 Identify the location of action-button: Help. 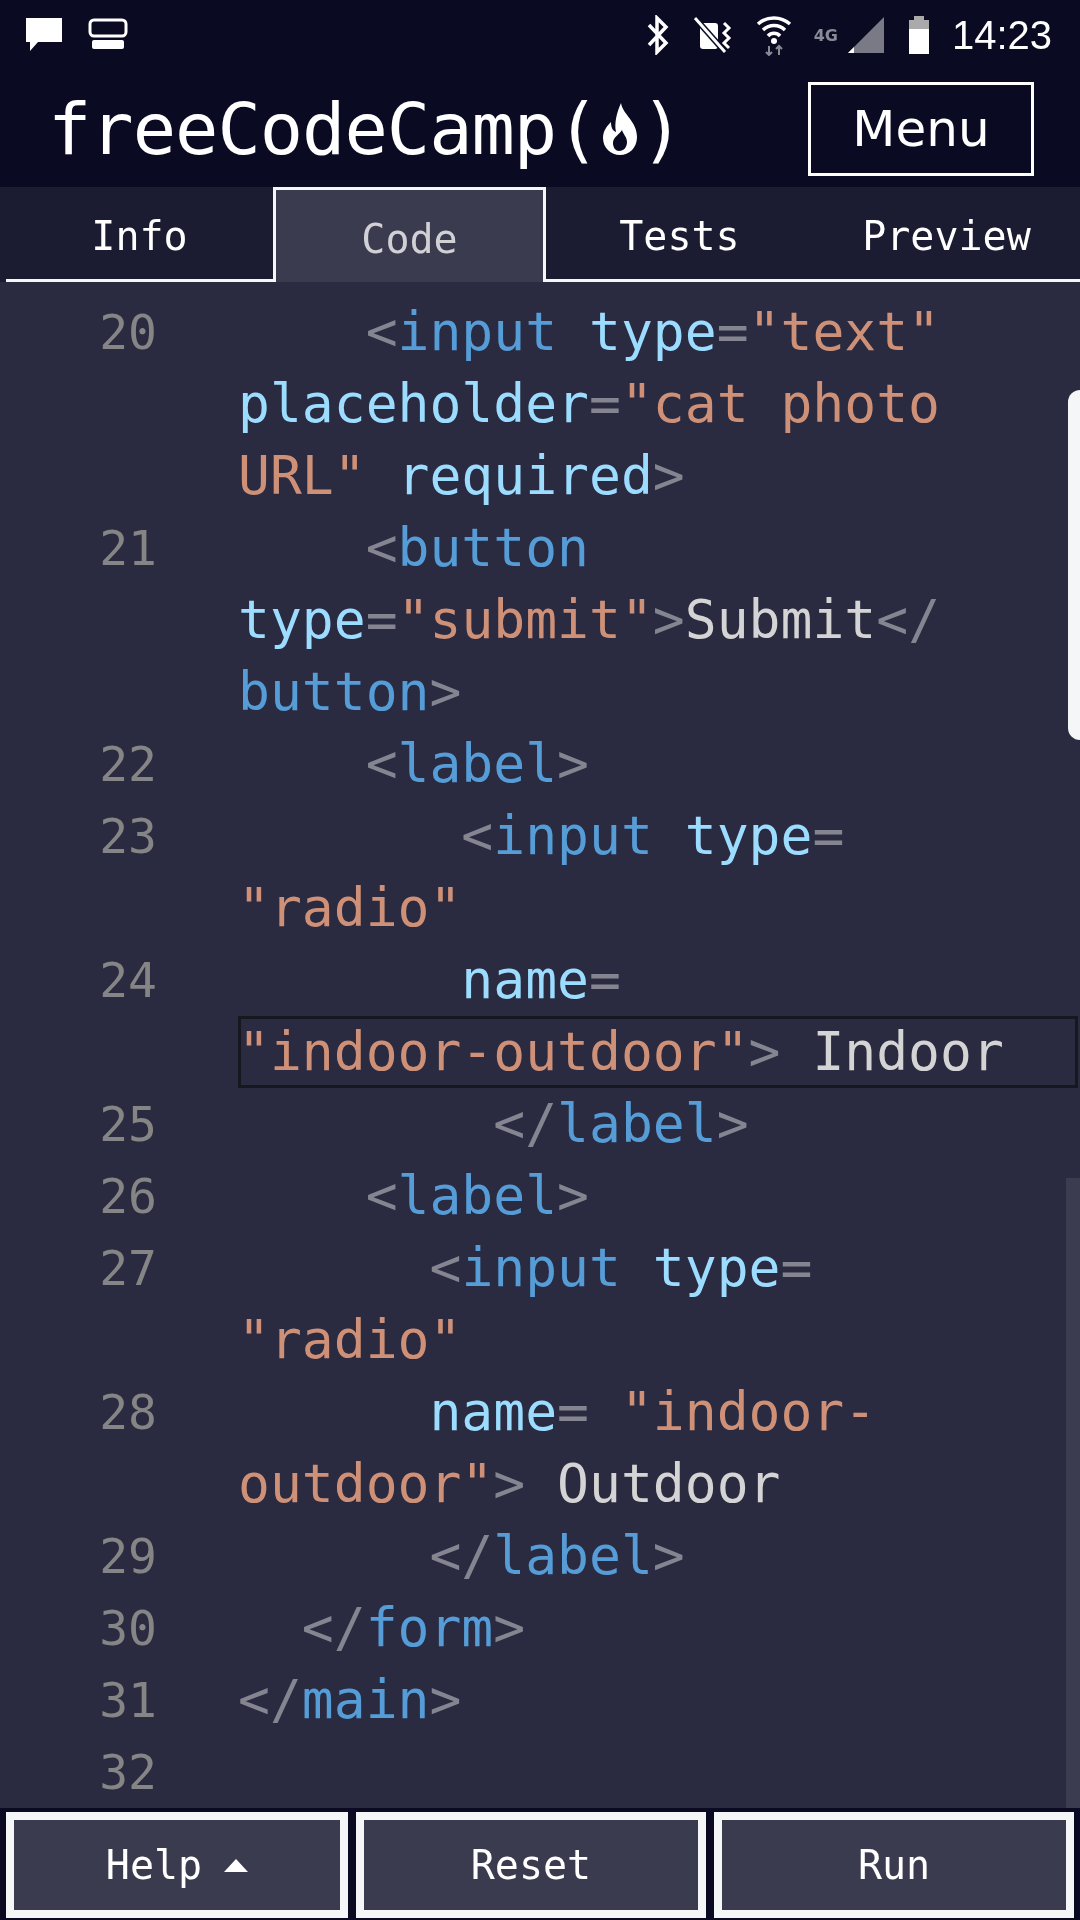
(177, 1865).